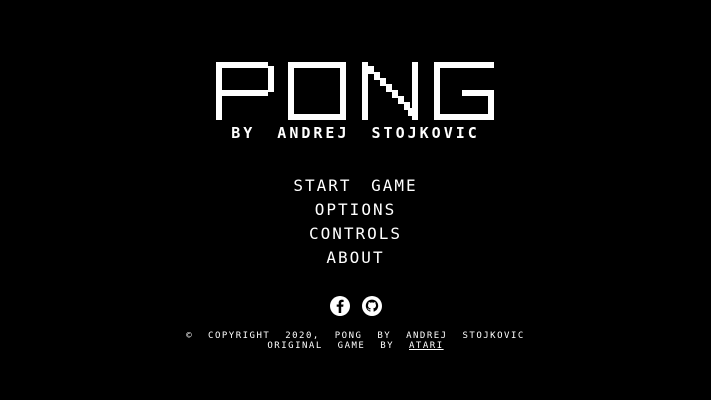 The image size is (711, 400). Describe the element at coordinates (355, 234) in the screenshot. I see `menu-item-controls: CONTROLS` at that location.